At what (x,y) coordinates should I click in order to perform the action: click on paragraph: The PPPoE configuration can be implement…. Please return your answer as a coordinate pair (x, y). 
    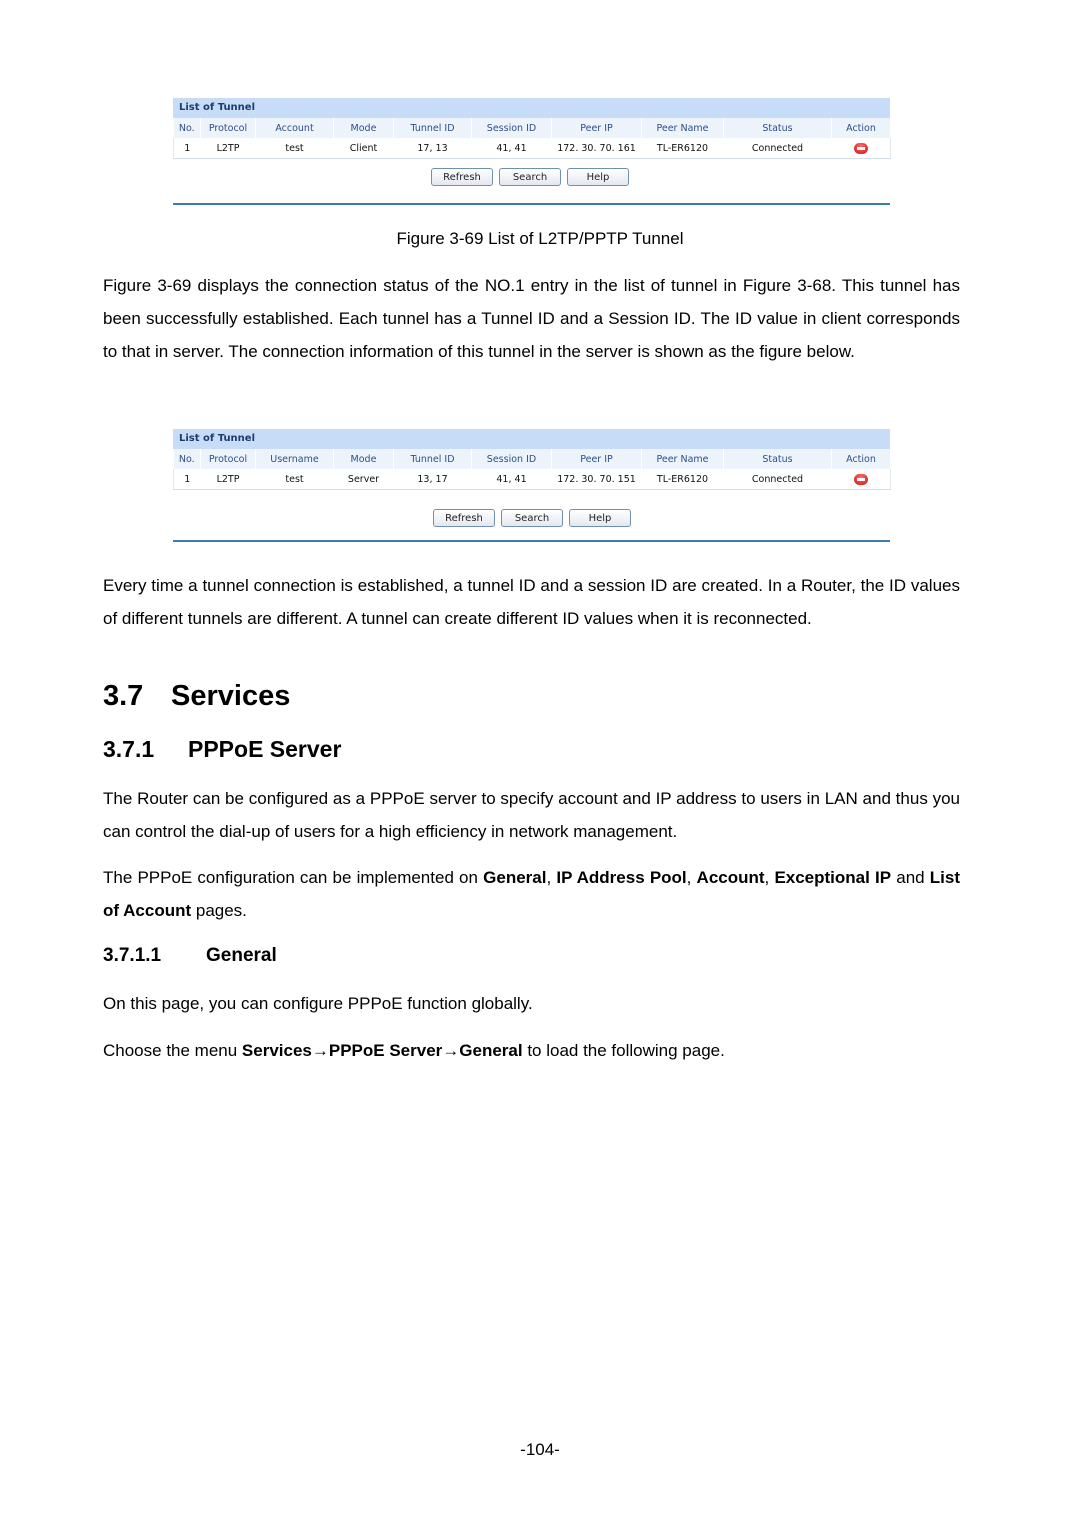
    Looking at the image, I should click on (531, 894).